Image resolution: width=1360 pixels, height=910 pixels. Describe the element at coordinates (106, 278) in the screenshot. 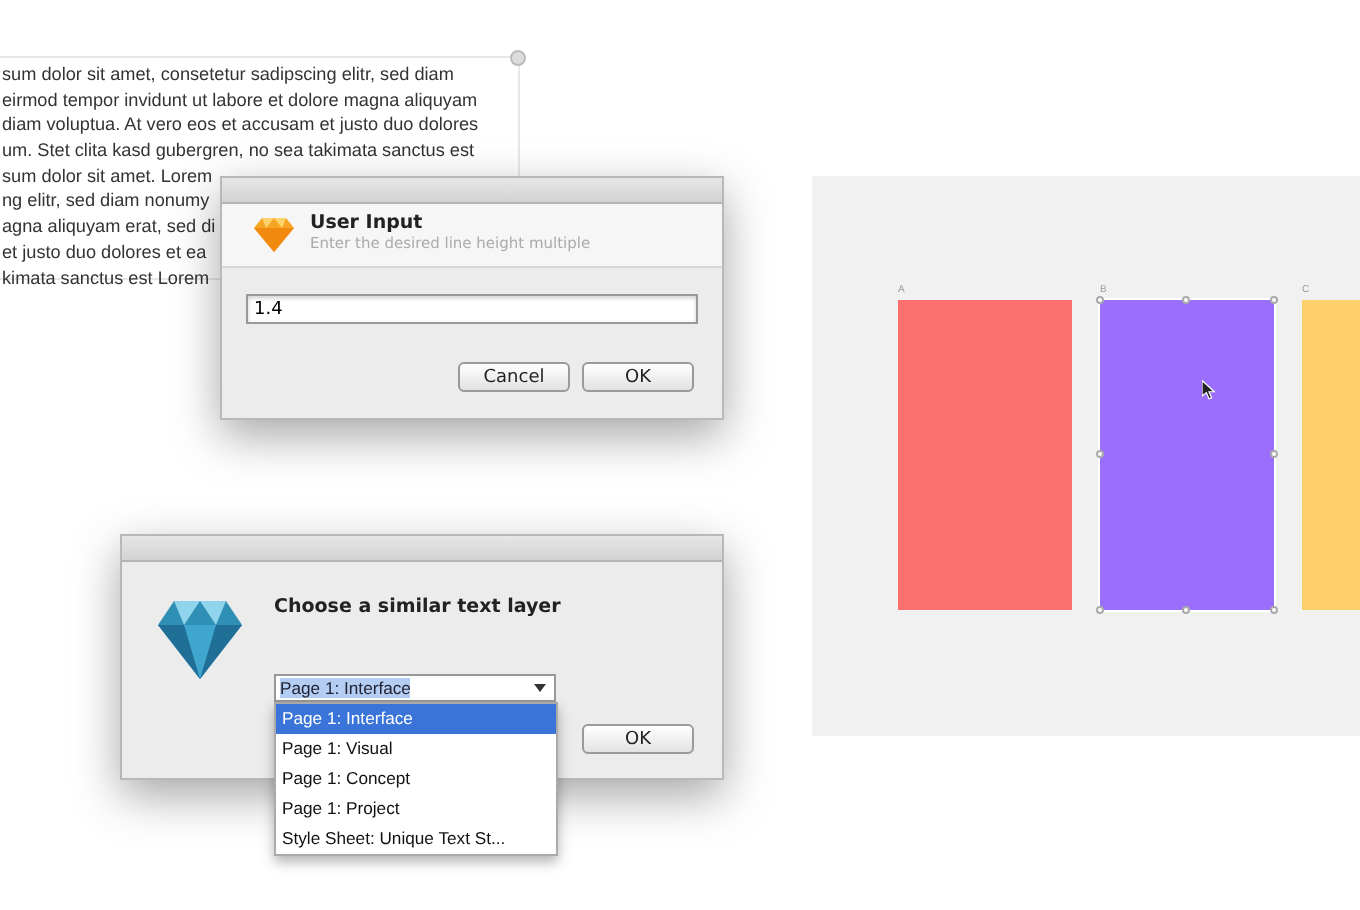

I see `text-line: kimata sanctus est Lorem` at that location.